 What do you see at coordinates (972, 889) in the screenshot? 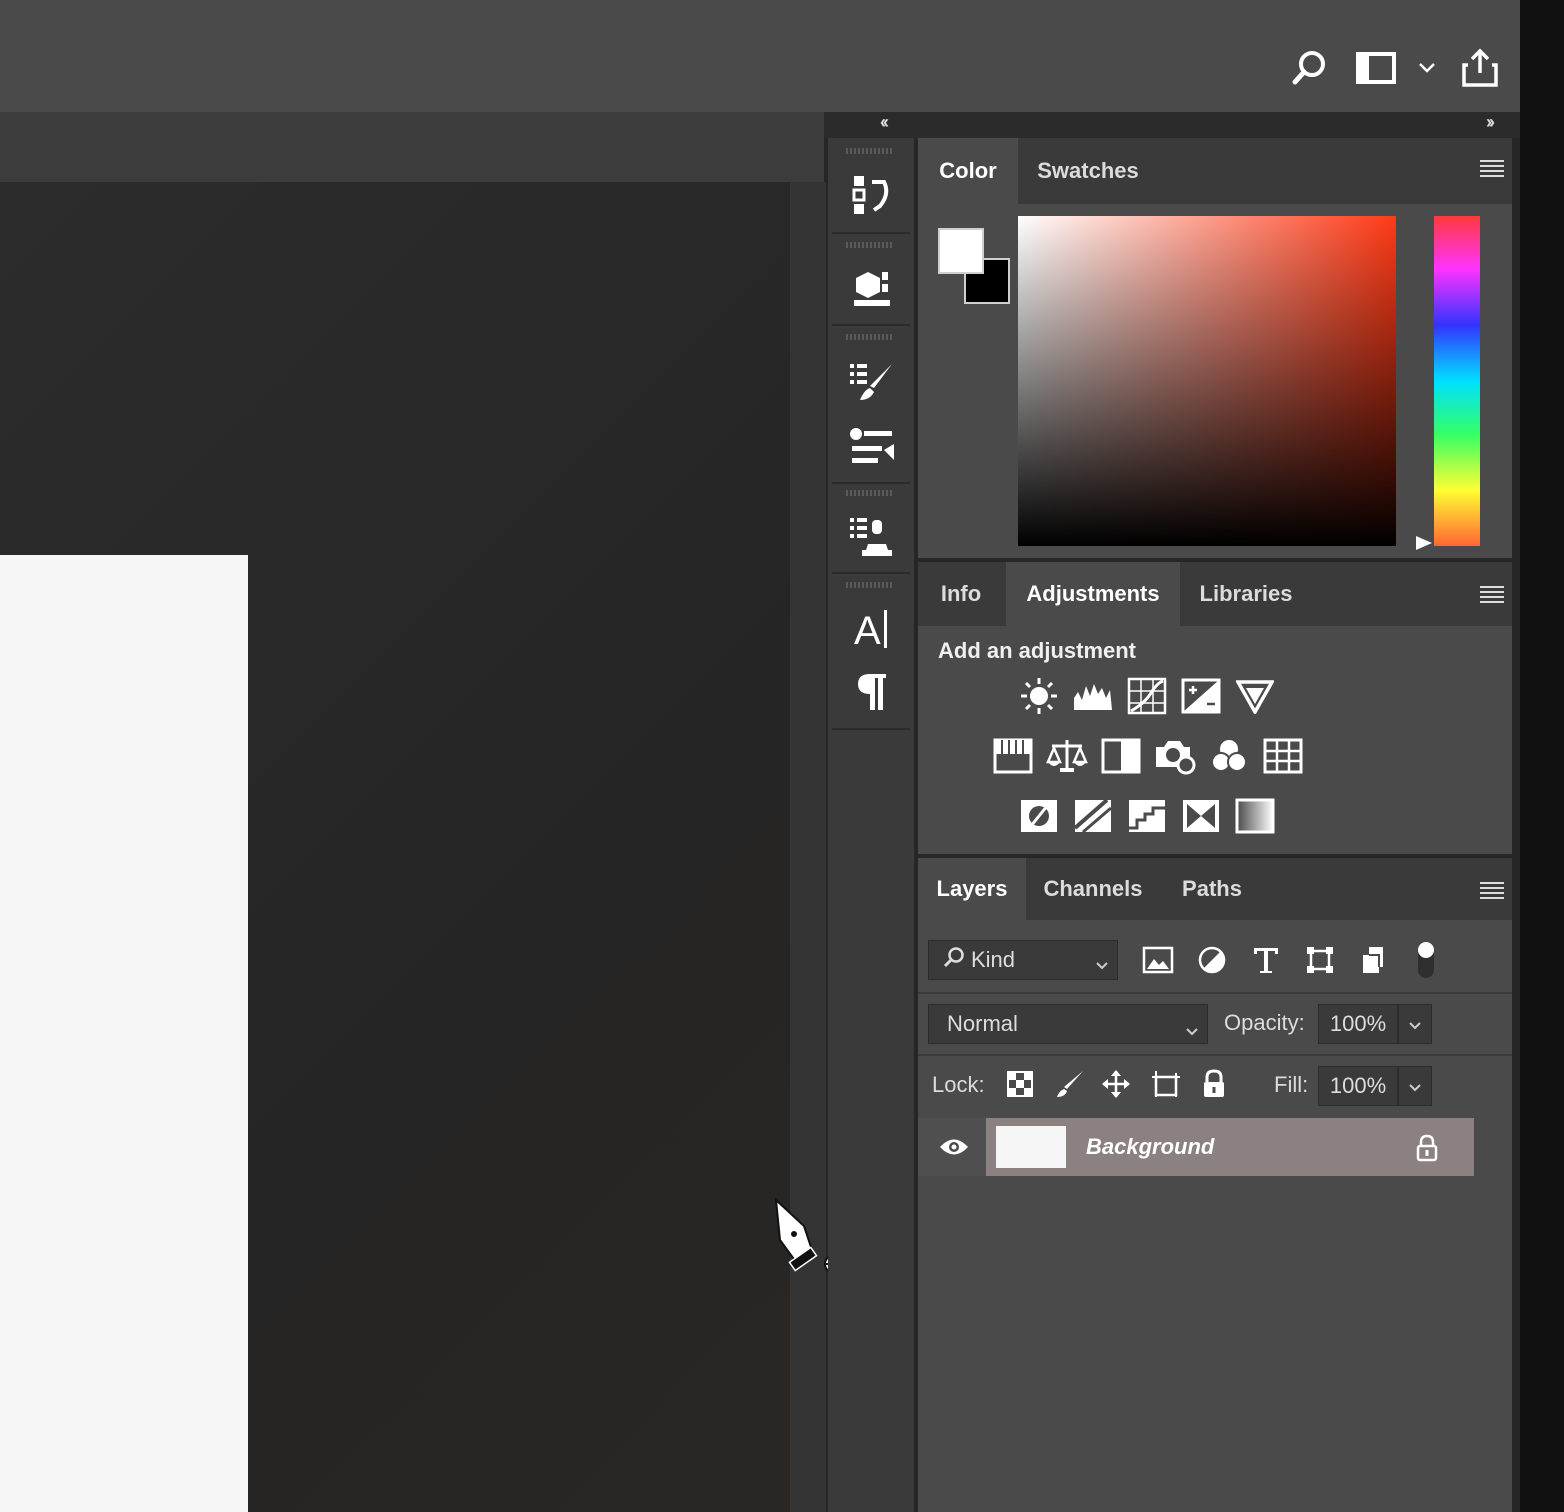
I see `tab-layers: Layers` at bounding box center [972, 889].